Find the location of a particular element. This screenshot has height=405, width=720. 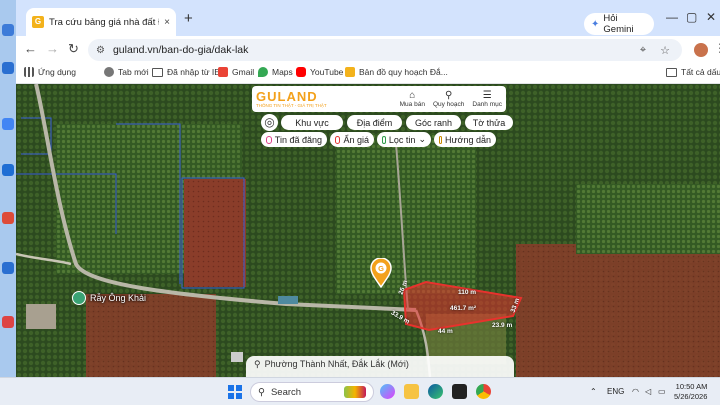

windows-taskbar: ⚲ Search ⌃ ENG ◠ ◁ ▭ 10:50 AM 5/26/2026 is located at coordinates (360, 391).